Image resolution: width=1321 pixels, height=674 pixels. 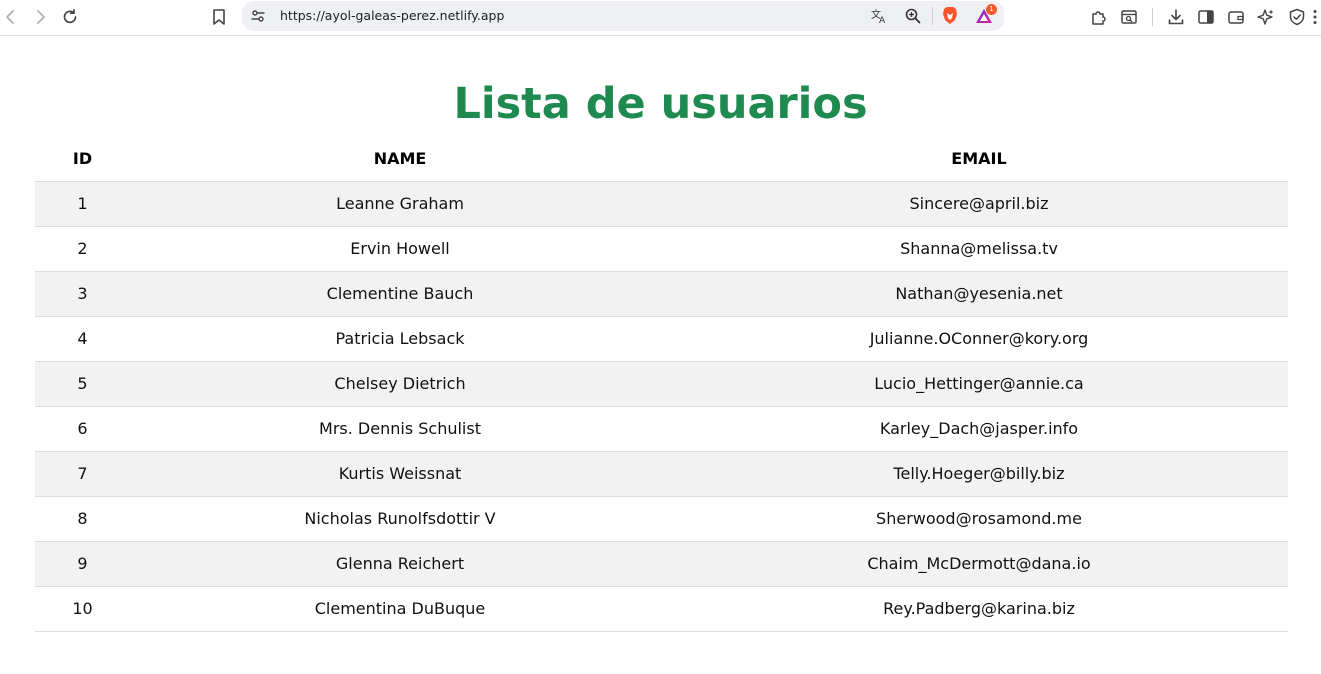 What do you see at coordinates (979, 249) in the screenshot?
I see `cell-email: Shanna@melissa.tv` at bounding box center [979, 249].